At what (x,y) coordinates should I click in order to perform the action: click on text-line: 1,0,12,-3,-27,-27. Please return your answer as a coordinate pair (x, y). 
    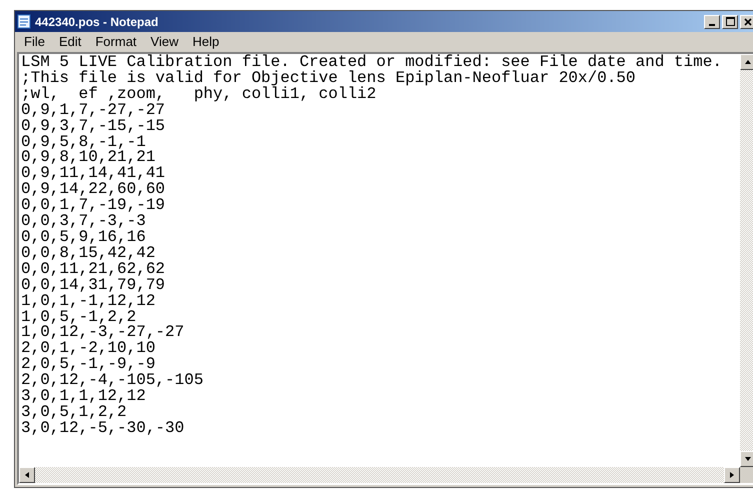
    Looking at the image, I should click on (102, 333).